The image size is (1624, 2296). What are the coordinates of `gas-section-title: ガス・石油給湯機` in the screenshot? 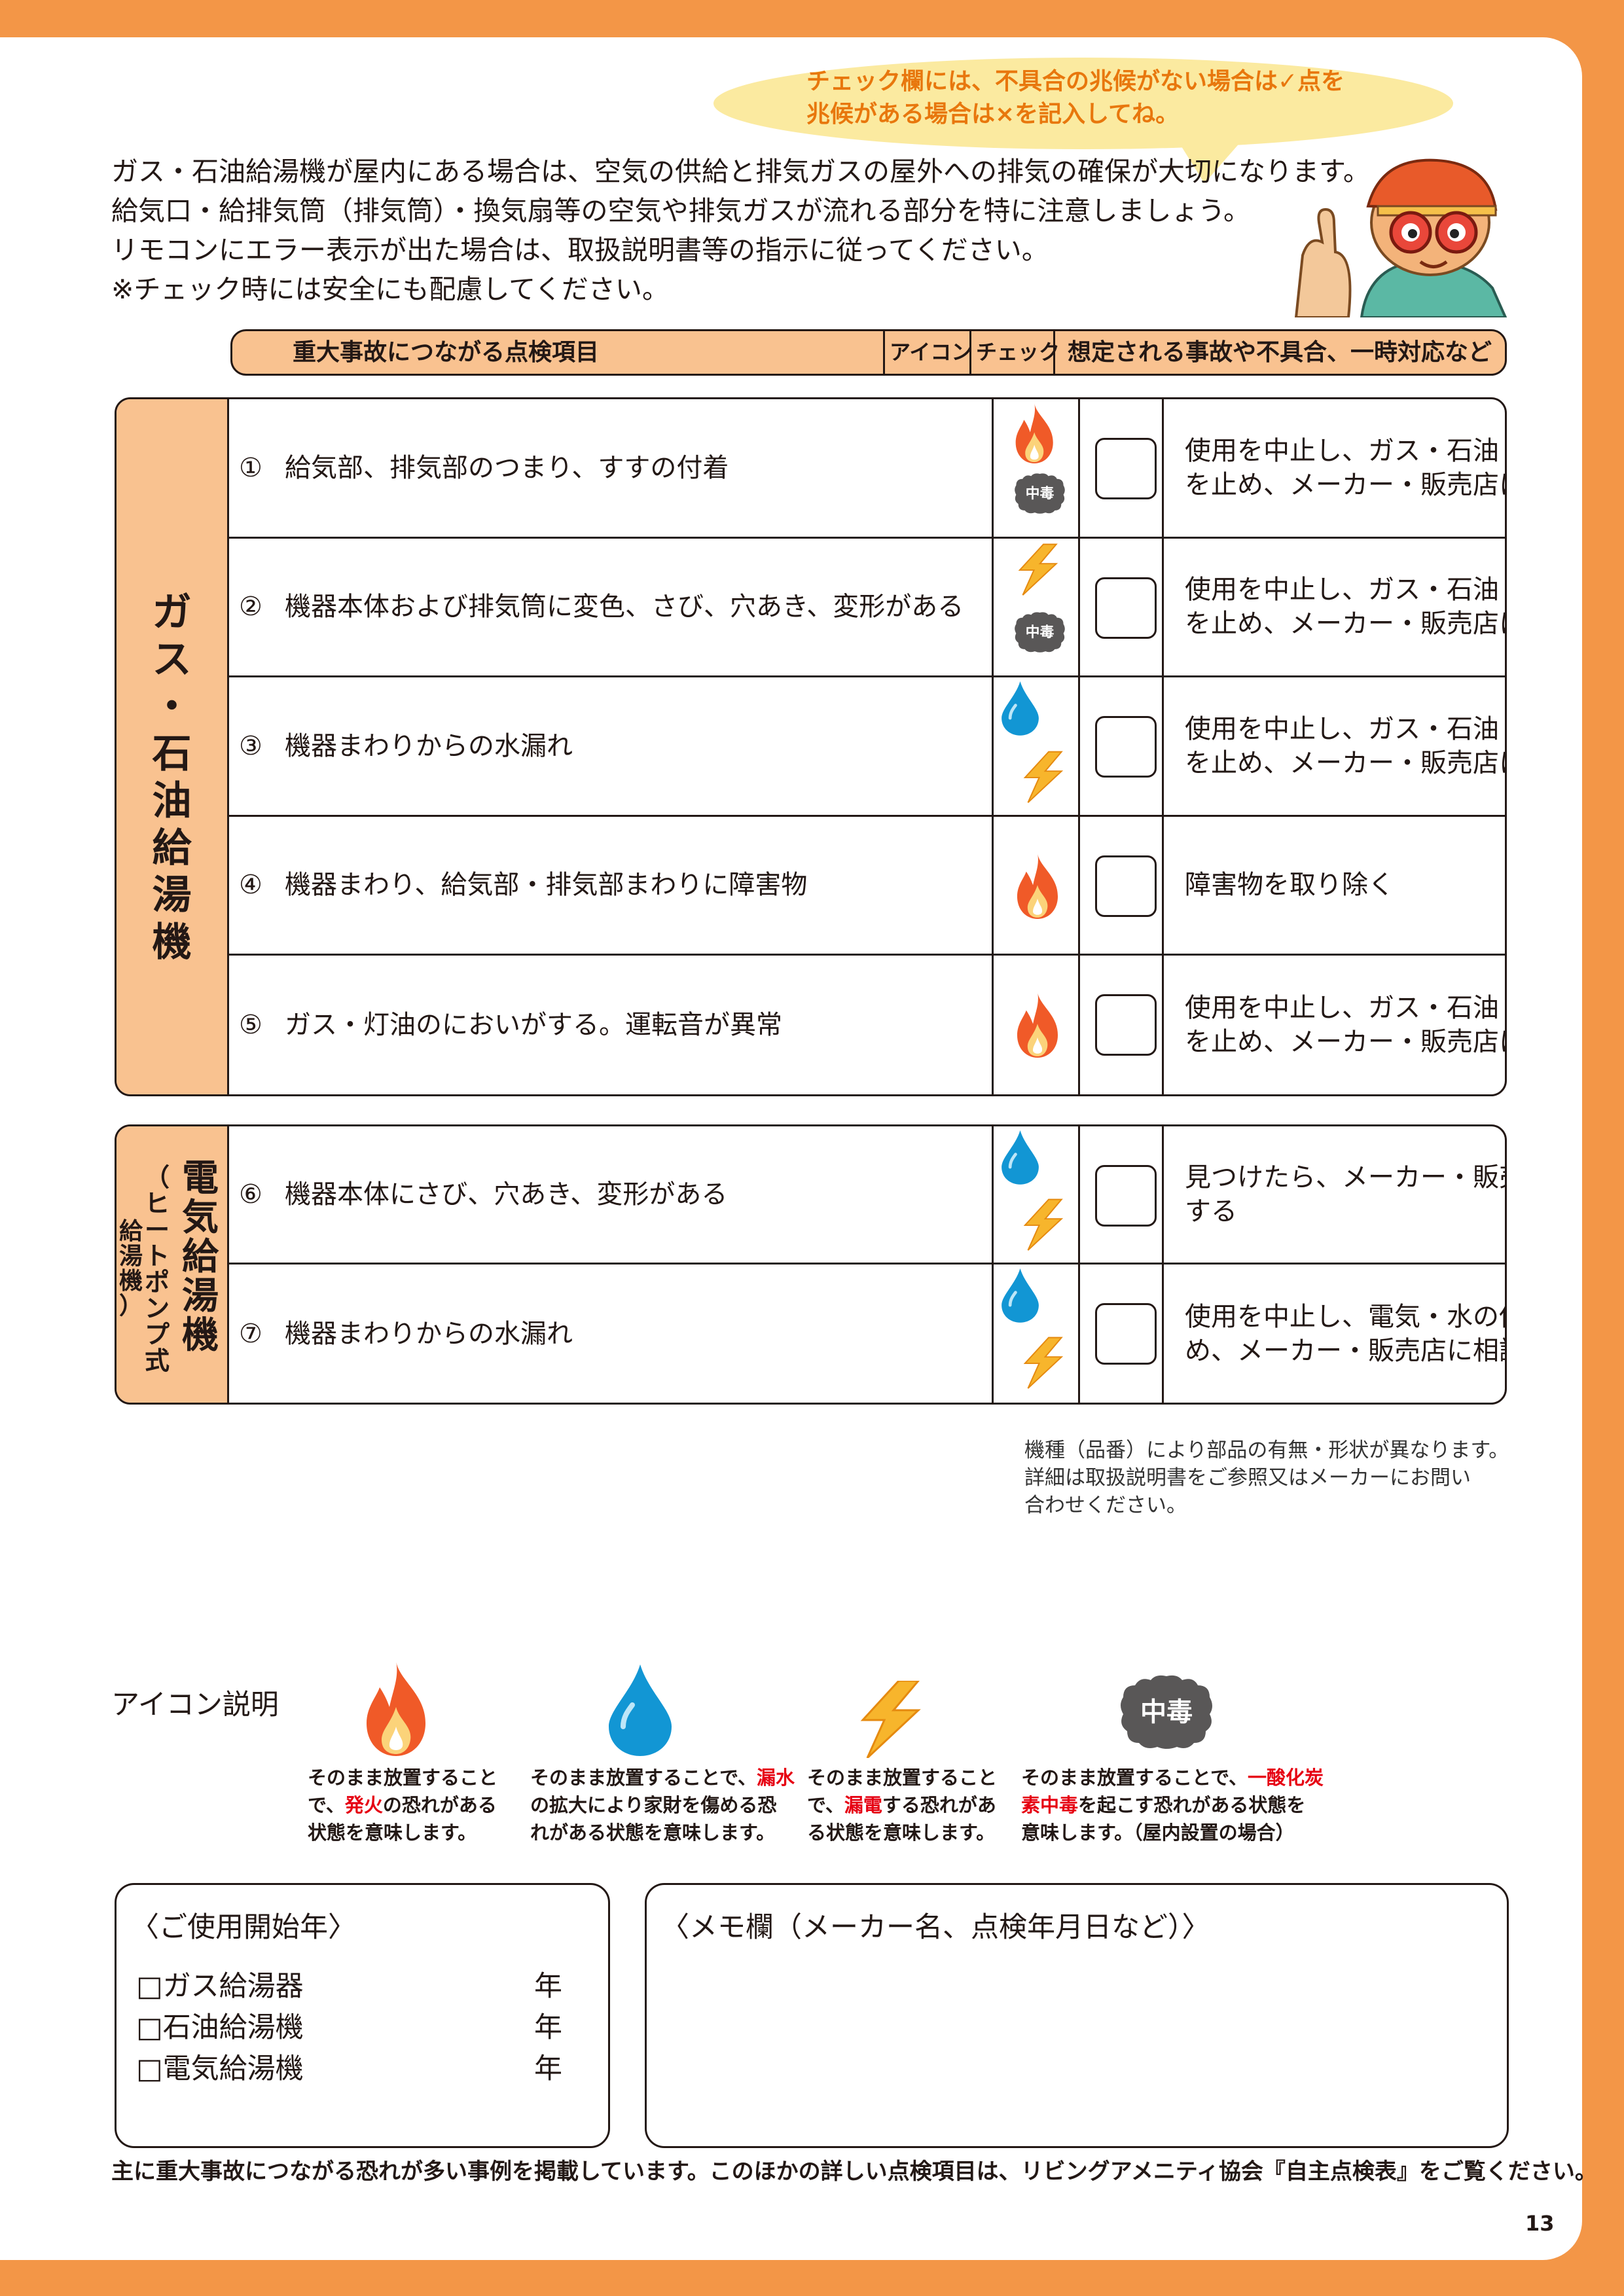 It's located at (172, 777).